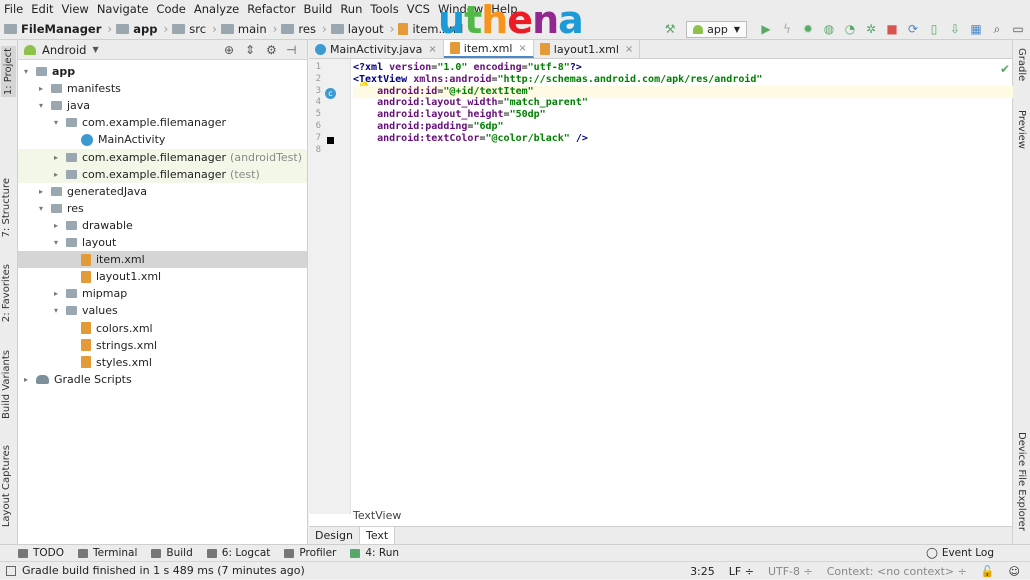 The height and width of the screenshot is (580, 1030). What do you see at coordinates (229, 50) in the screenshot?
I see `locate-icon: ⊕` at bounding box center [229, 50].